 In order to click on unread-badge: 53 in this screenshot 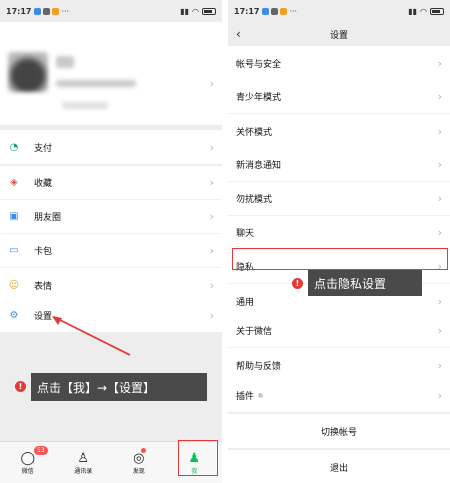, I will do `click(41, 450)`.